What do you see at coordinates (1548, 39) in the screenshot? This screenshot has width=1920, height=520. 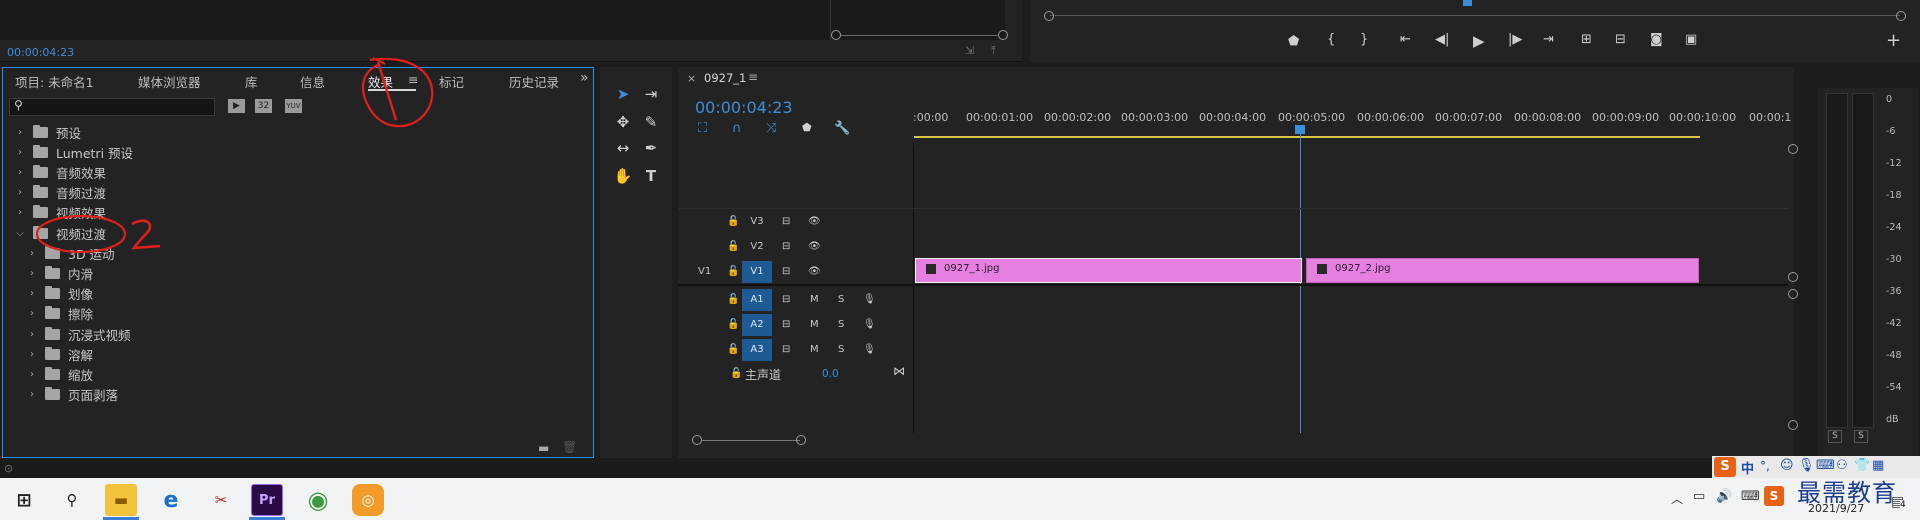 I see `go-to-out-icon: ⇥` at bounding box center [1548, 39].